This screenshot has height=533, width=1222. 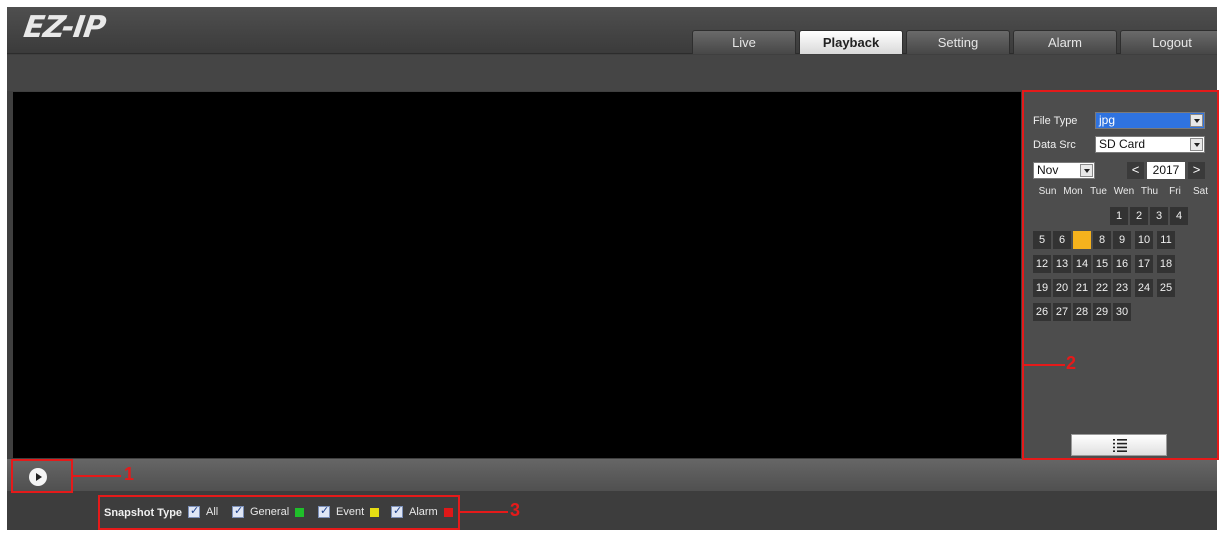 What do you see at coordinates (194, 511) in the screenshot?
I see `checkbox-all` at bounding box center [194, 511].